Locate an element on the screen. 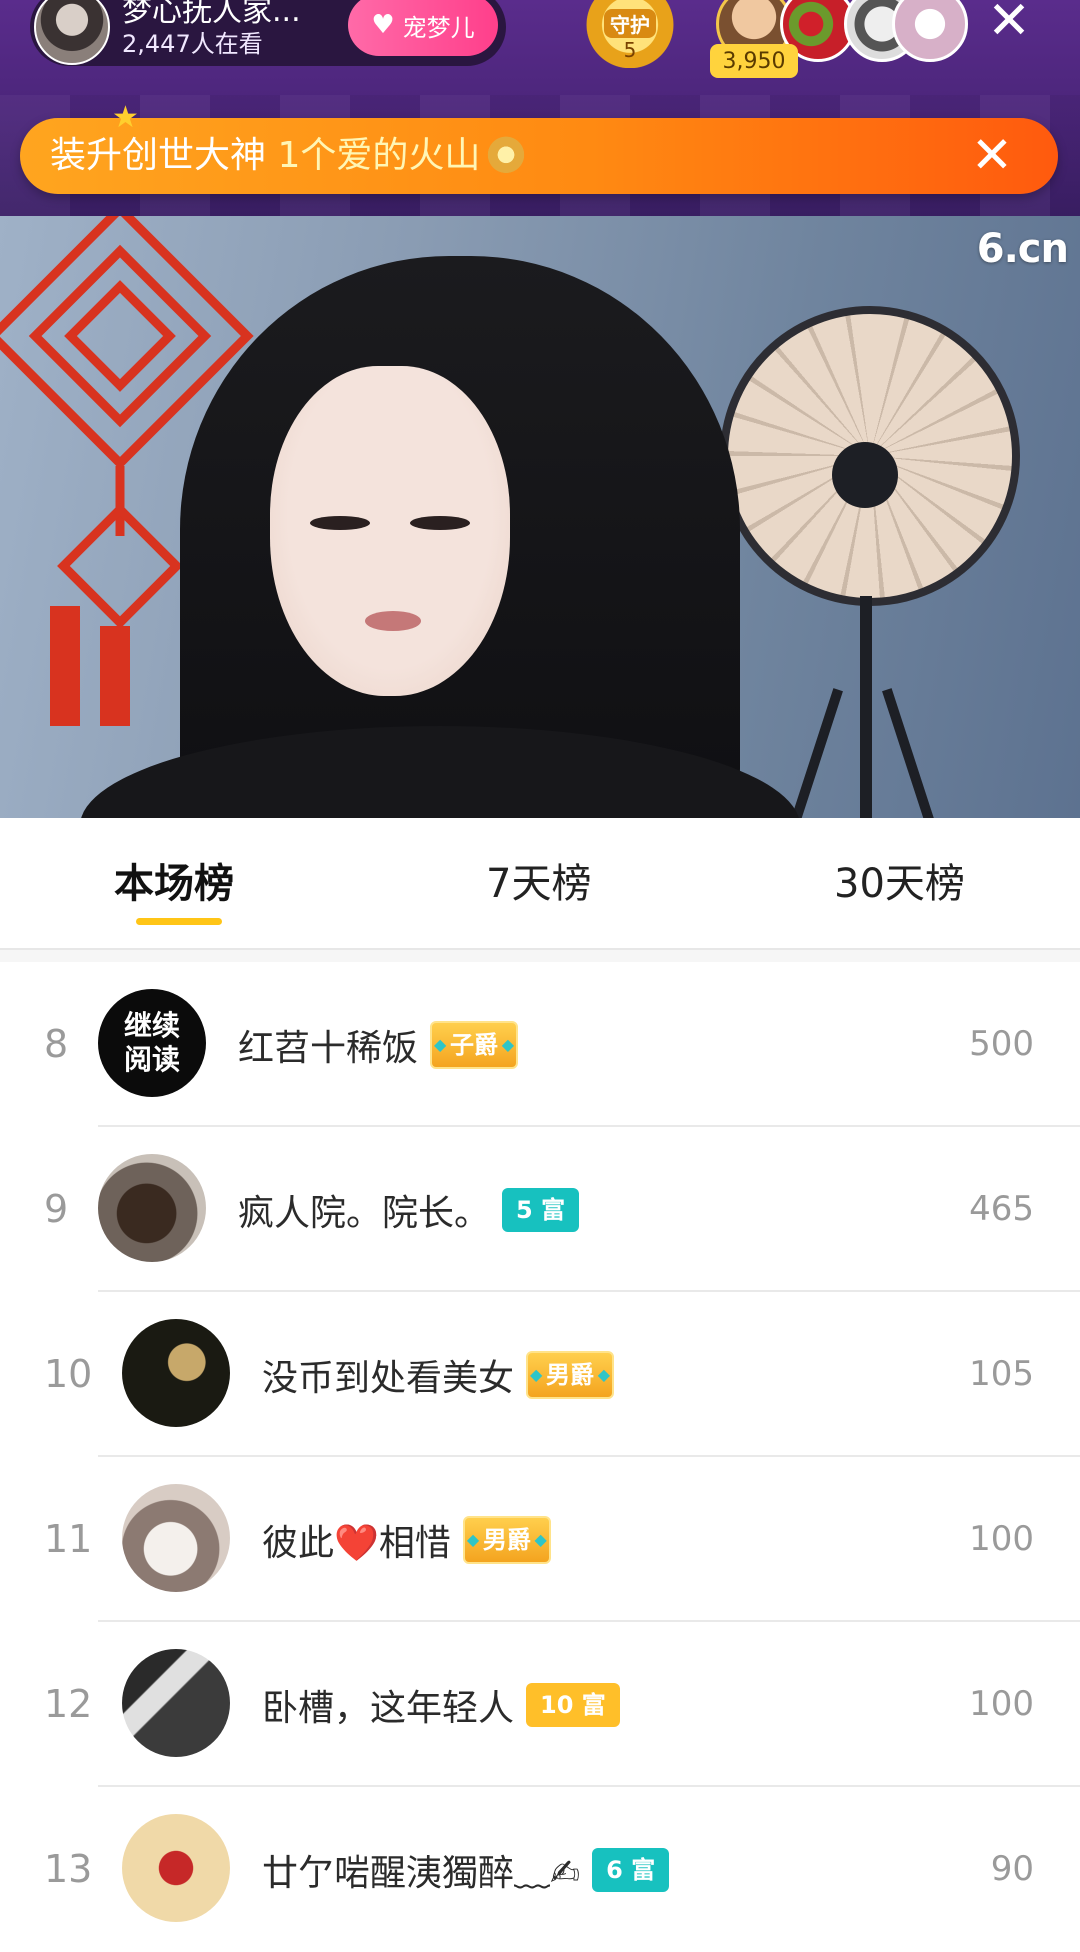  noble-badge: 子爵 is located at coordinates (474, 1044).